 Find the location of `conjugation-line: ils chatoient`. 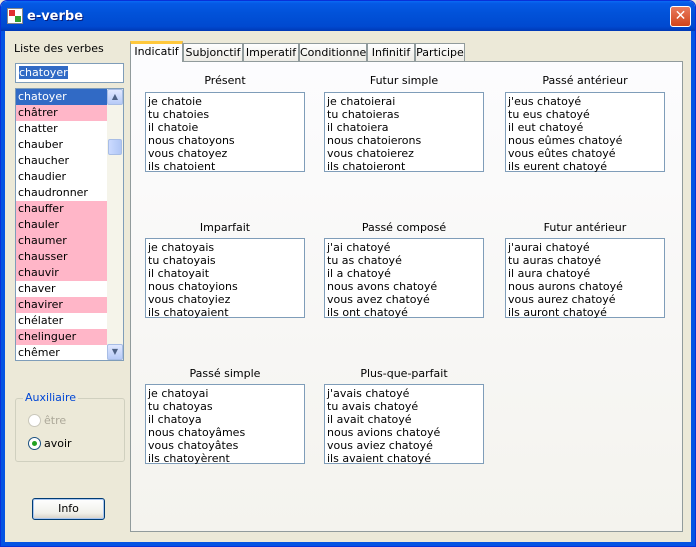

conjugation-line: ils chatoient is located at coordinates (182, 166).